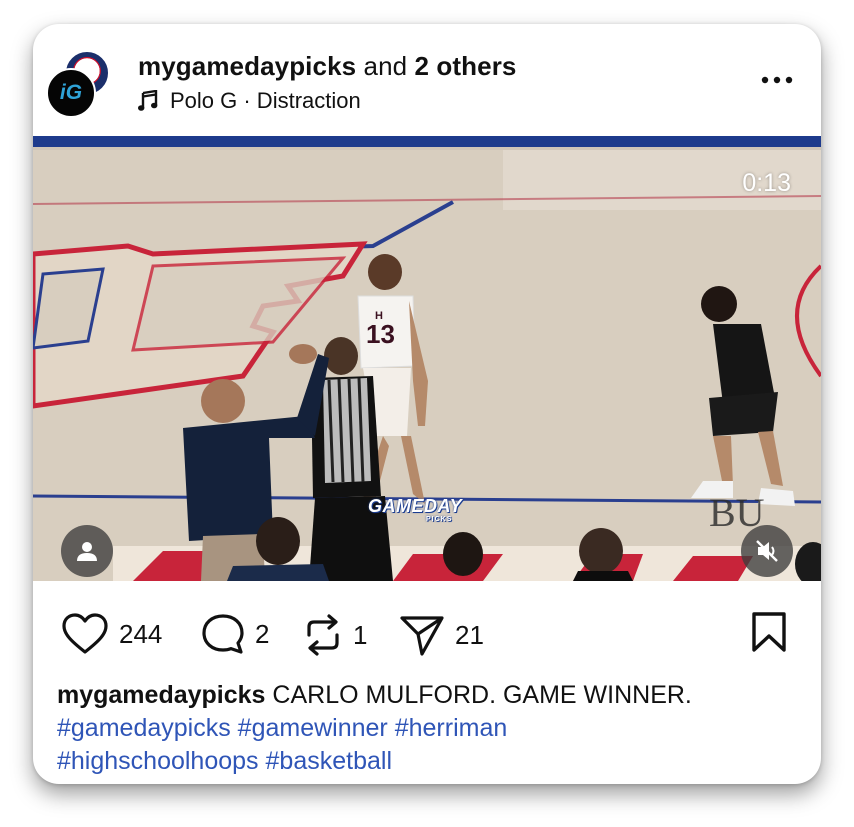 The width and height of the screenshot is (854, 827). Describe the element at coordinates (144, 728) in the screenshot. I see `hashtag-link: #gamedaypicks` at that location.